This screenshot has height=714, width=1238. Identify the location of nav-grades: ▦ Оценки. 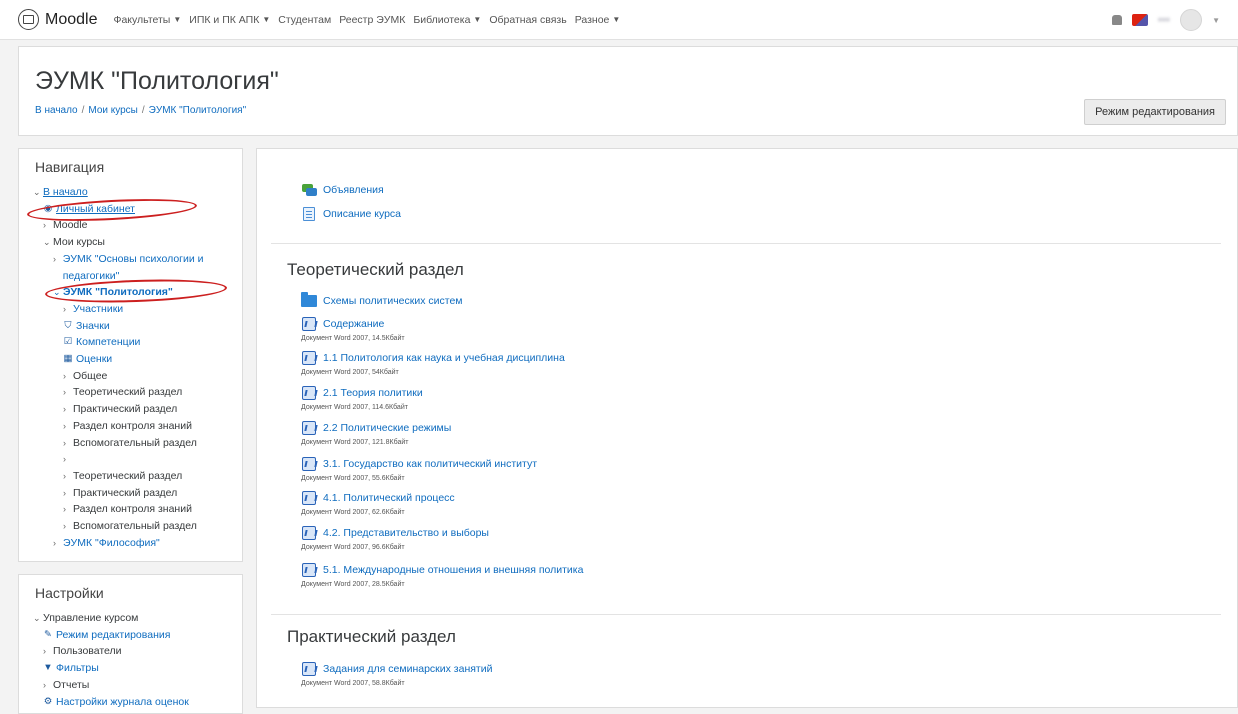
(138, 359).